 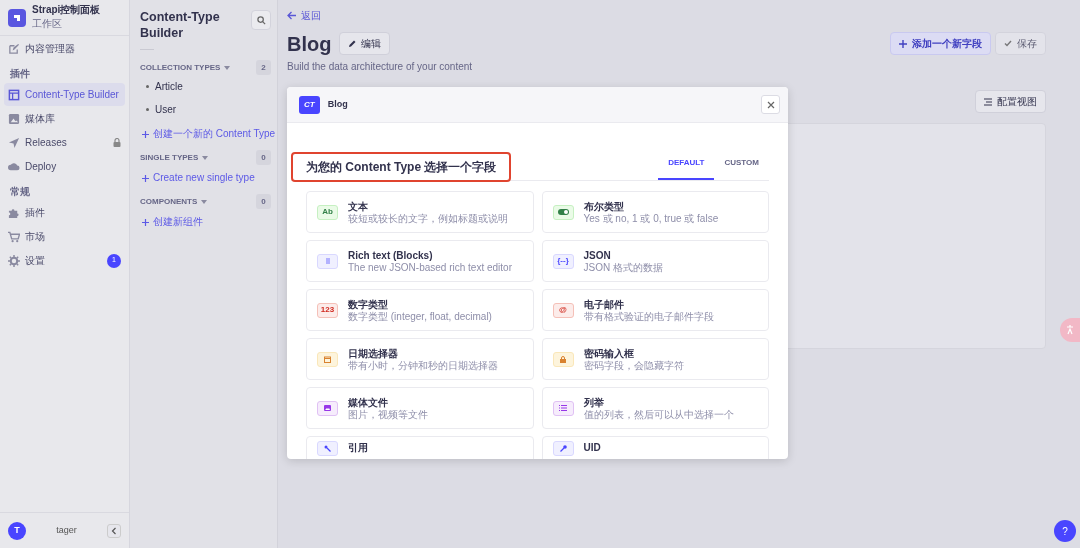 What do you see at coordinates (64, 142) in the screenshot?
I see `nav-item: Releases` at bounding box center [64, 142].